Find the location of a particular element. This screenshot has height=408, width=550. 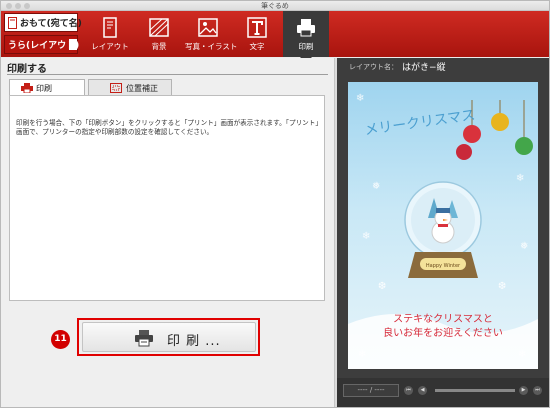

background-icon is located at coordinates (159, 27).